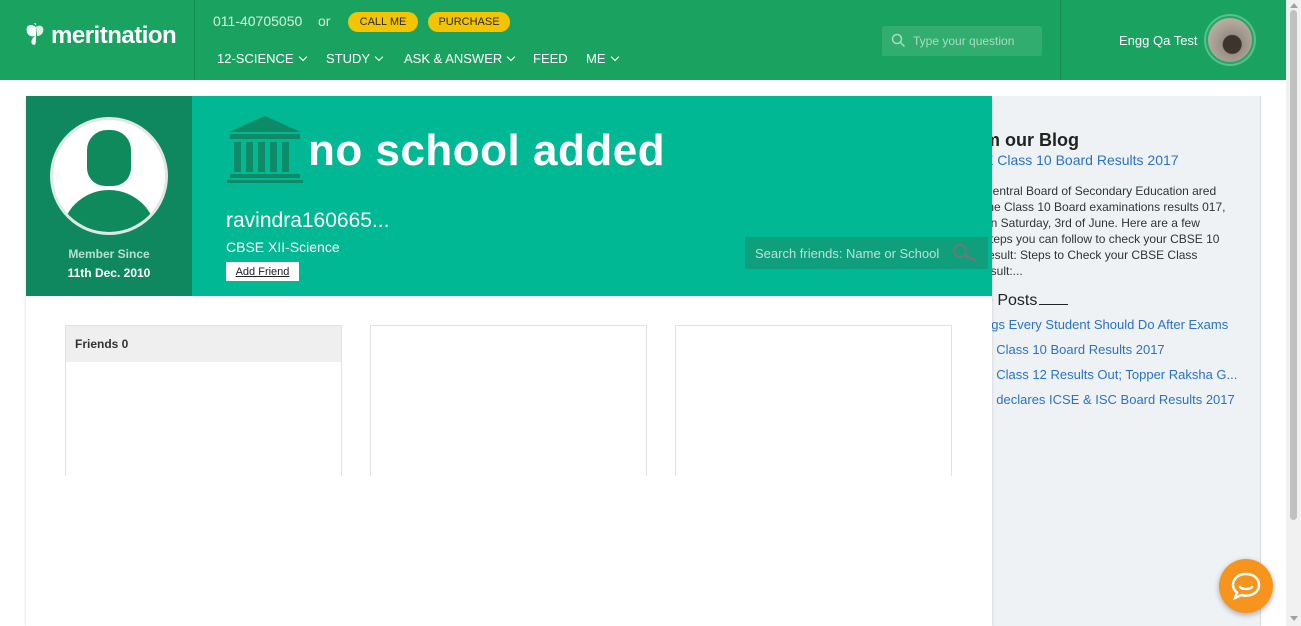 This screenshot has width=1301, height=626. Describe the element at coordinates (596, 58) in the screenshot. I see `nav-label: ME` at that location.